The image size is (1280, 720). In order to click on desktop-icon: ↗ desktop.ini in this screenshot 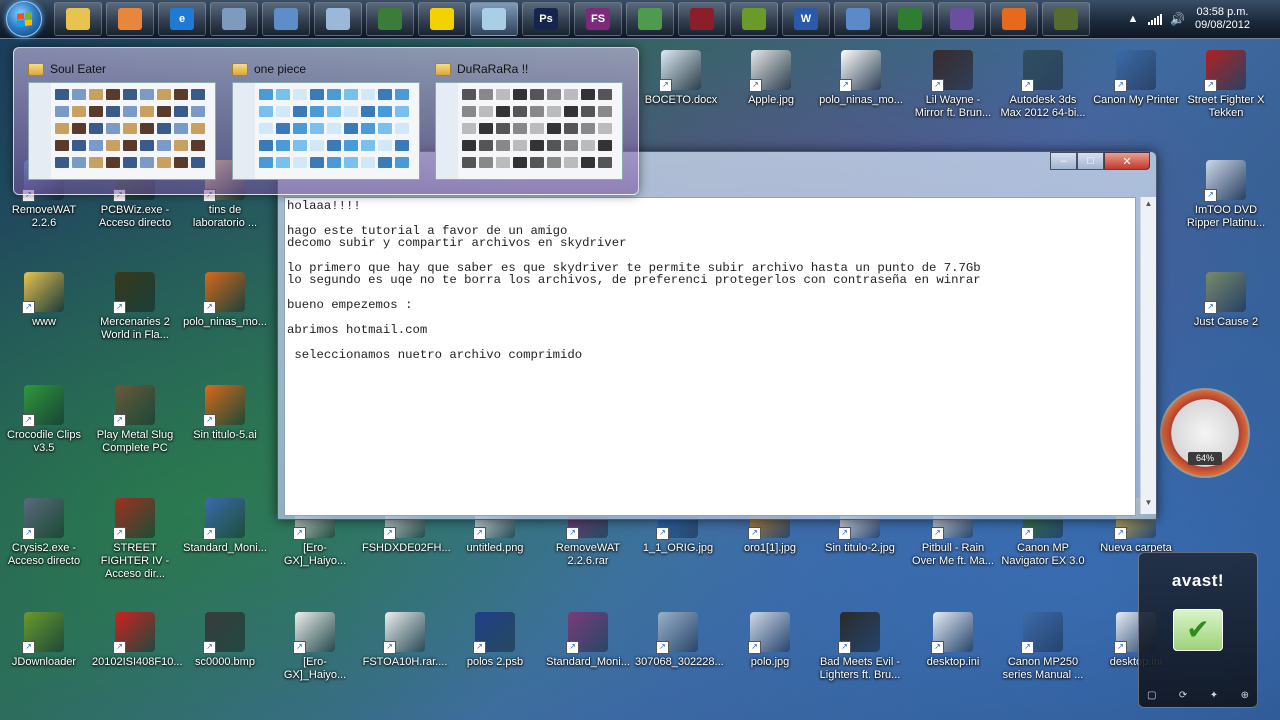, I will do `click(953, 640)`.